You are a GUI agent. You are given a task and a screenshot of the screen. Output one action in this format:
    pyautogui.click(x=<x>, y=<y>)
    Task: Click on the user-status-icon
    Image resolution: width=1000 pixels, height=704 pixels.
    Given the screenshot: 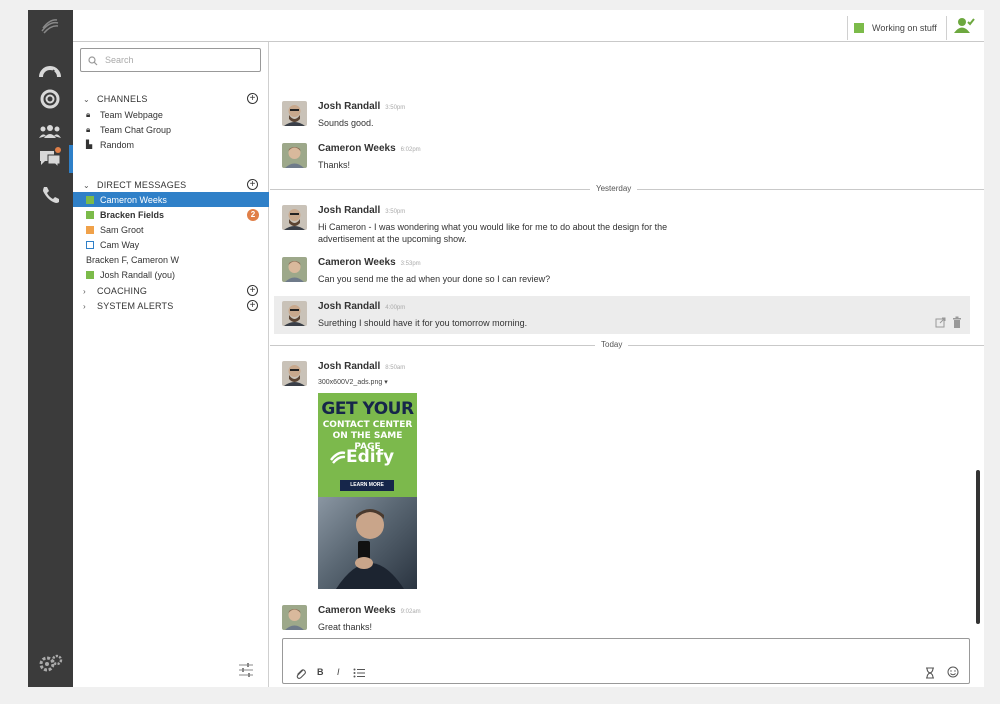 What is the action you would take?
    pyautogui.click(x=965, y=26)
    